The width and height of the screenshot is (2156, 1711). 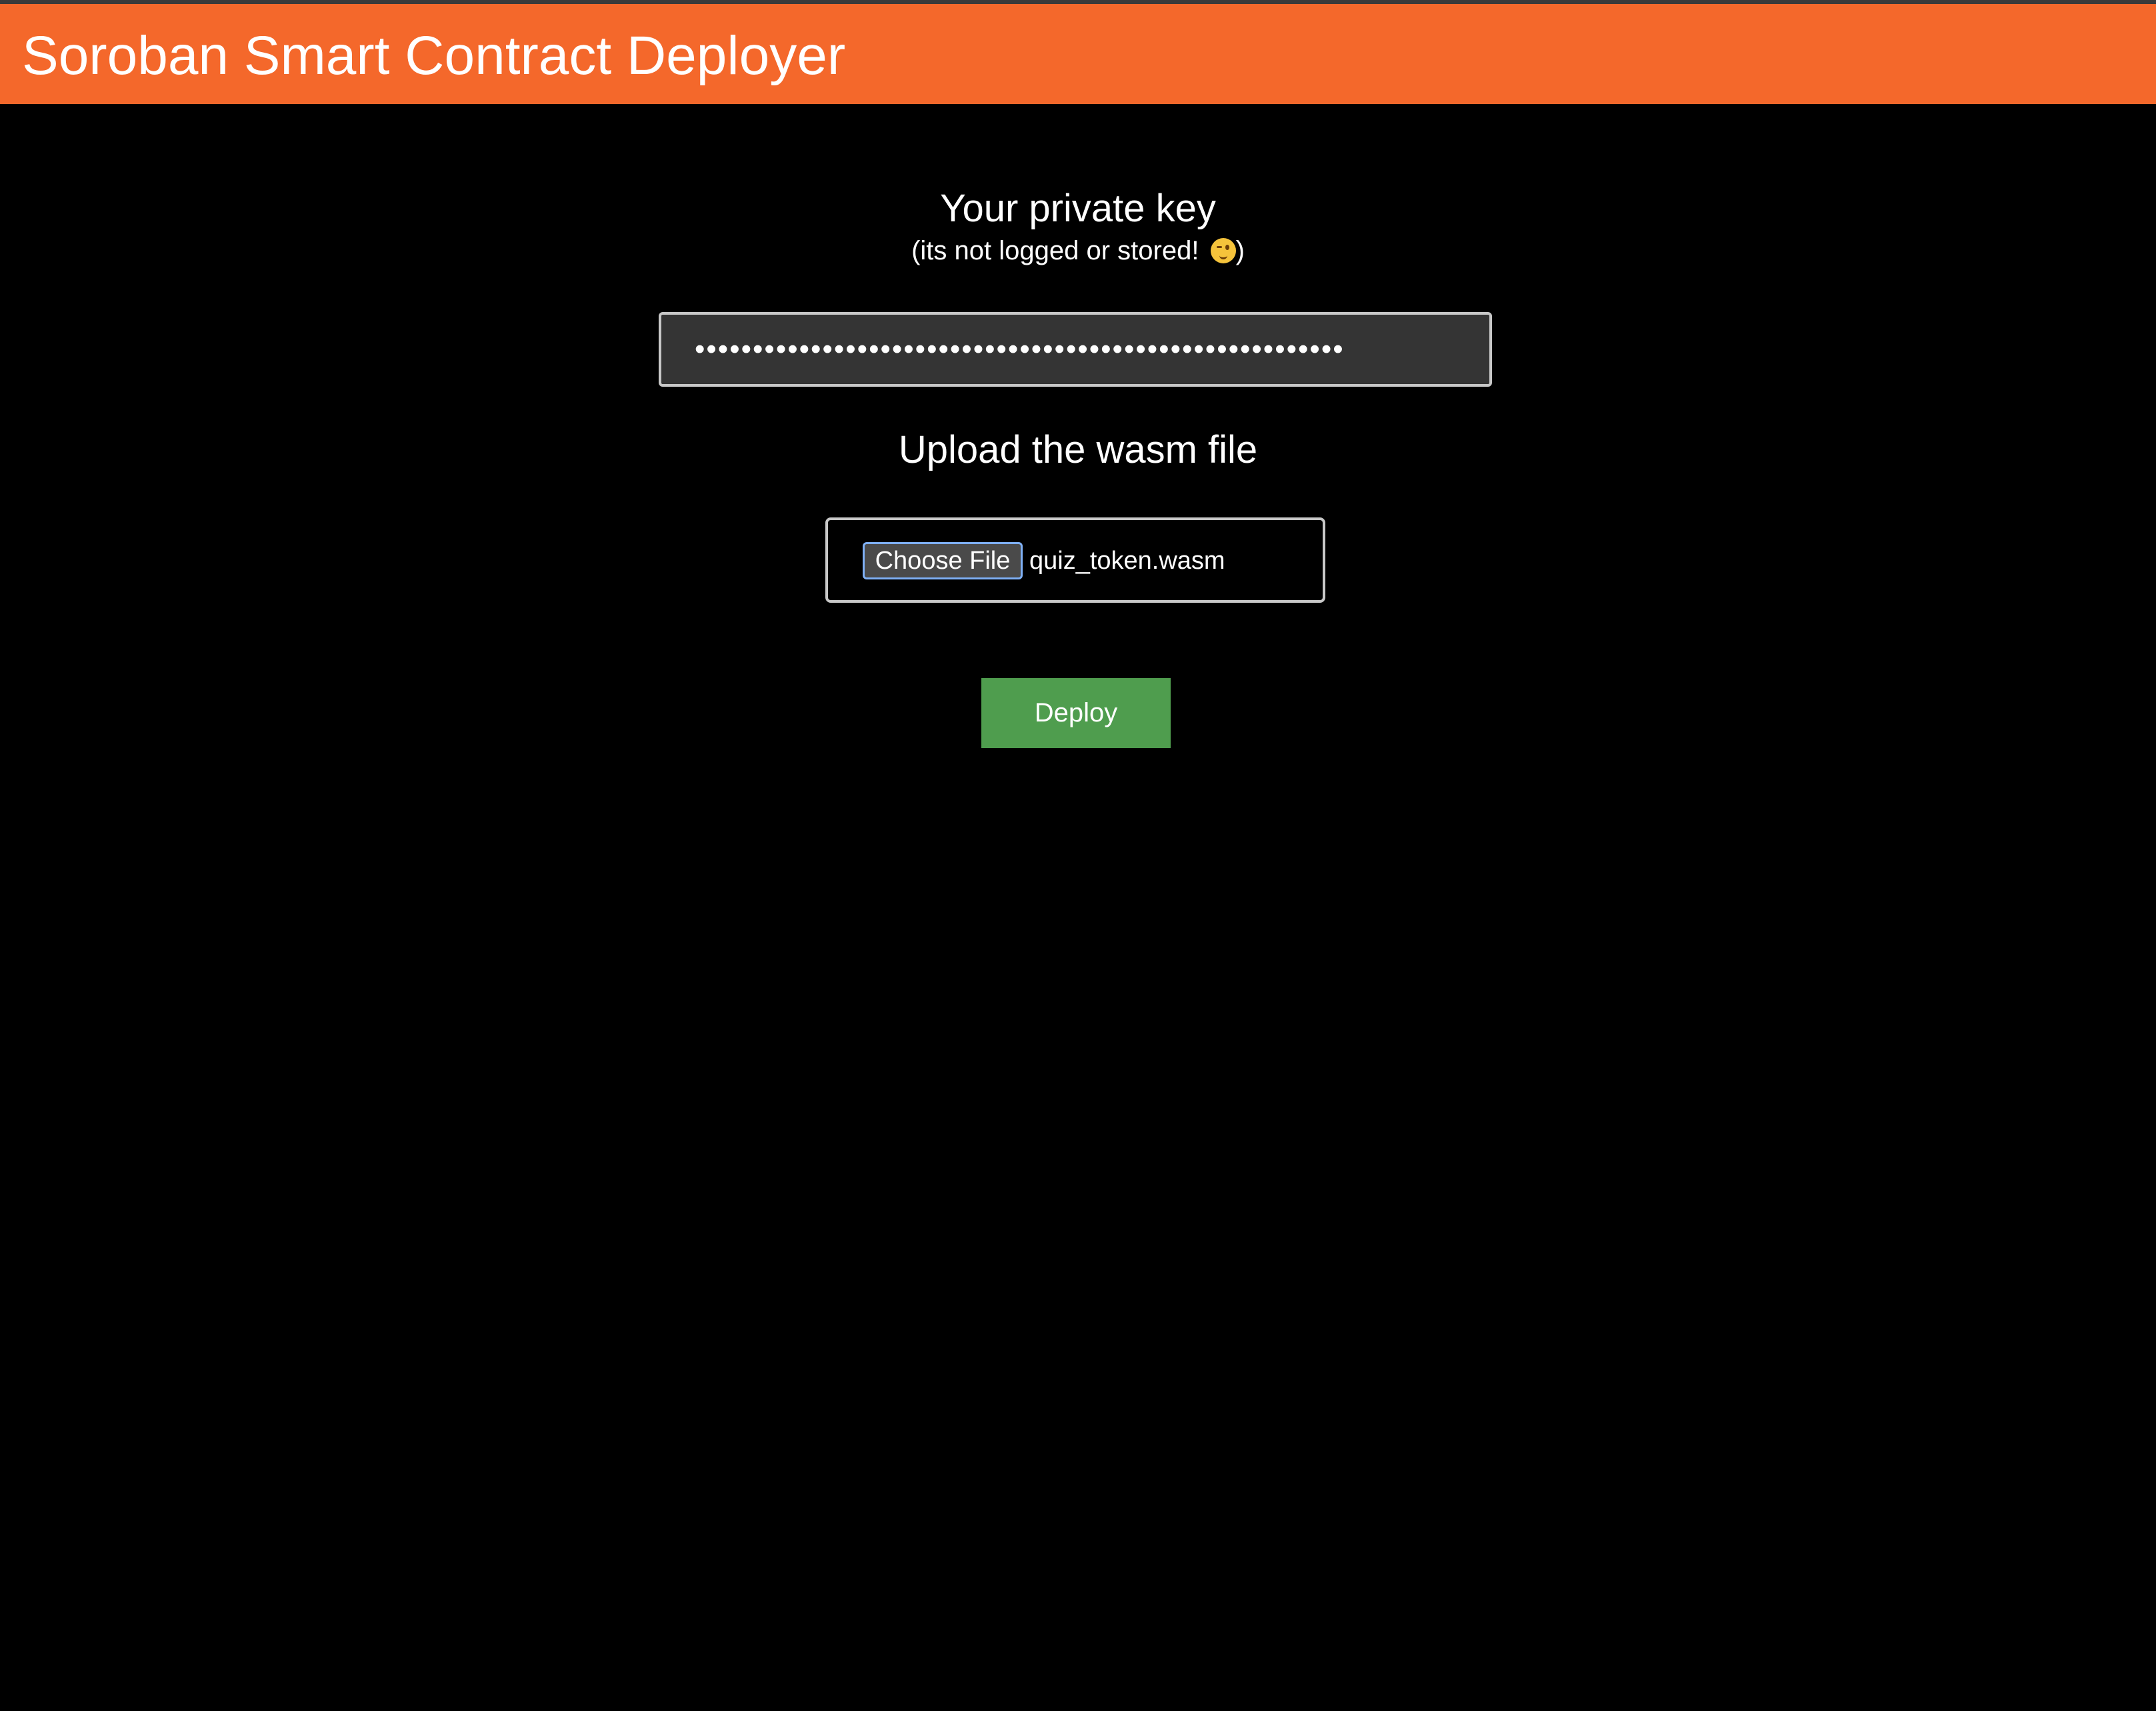 I want to click on wasm-file-input: Choose File quiz_token.wasm, so click(x=1075, y=560).